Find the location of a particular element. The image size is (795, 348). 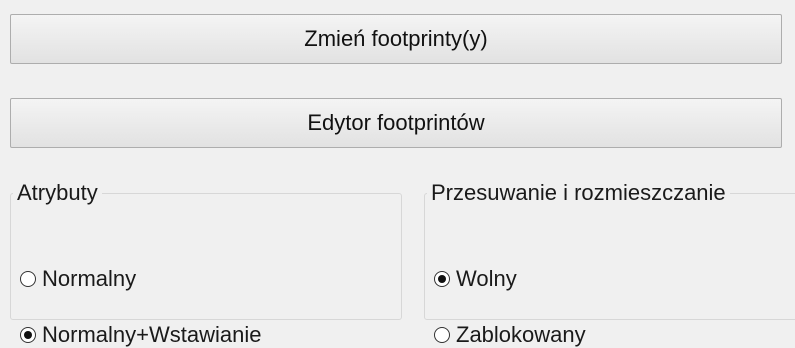

radio-normal-label: Normalny is located at coordinates (89, 278).